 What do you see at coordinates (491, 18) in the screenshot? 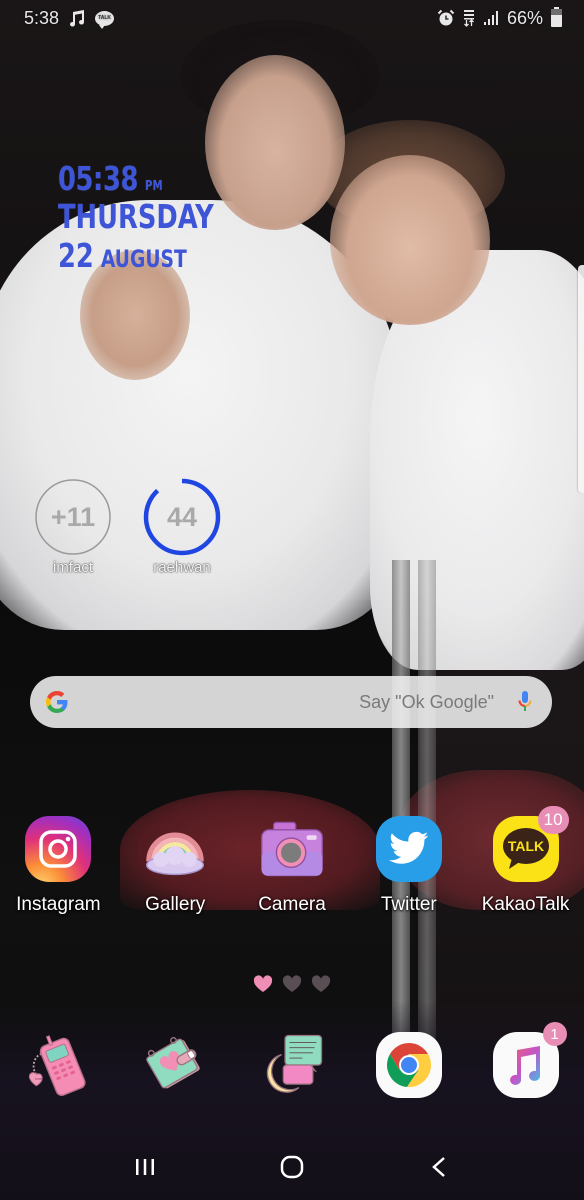
I see `signal-icon` at bounding box center [491, 18].